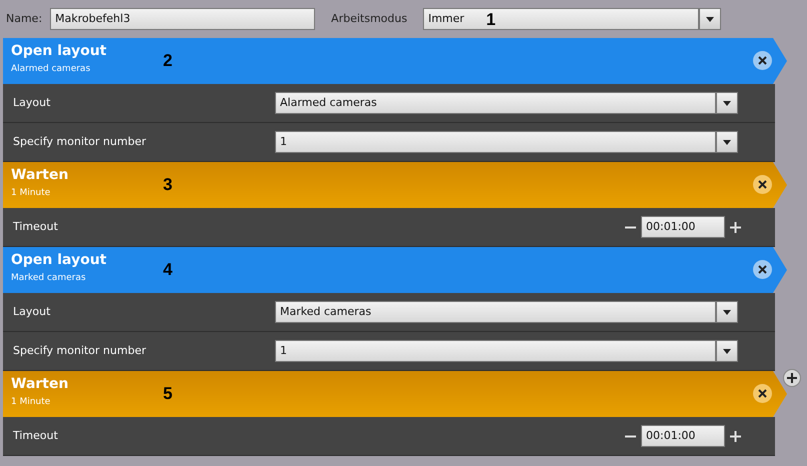  Describe the element at coordinates (495, 312) in the screenshot. I see `dropdown-field: Marked cameras` at that location.